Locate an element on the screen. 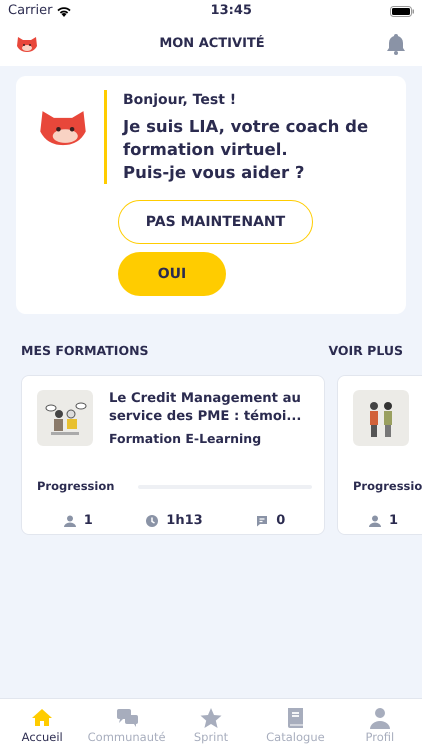 Image resolution: width=422 pixels, height=750 pixels. yes-button: OUI is located at coordinates (172, 274).